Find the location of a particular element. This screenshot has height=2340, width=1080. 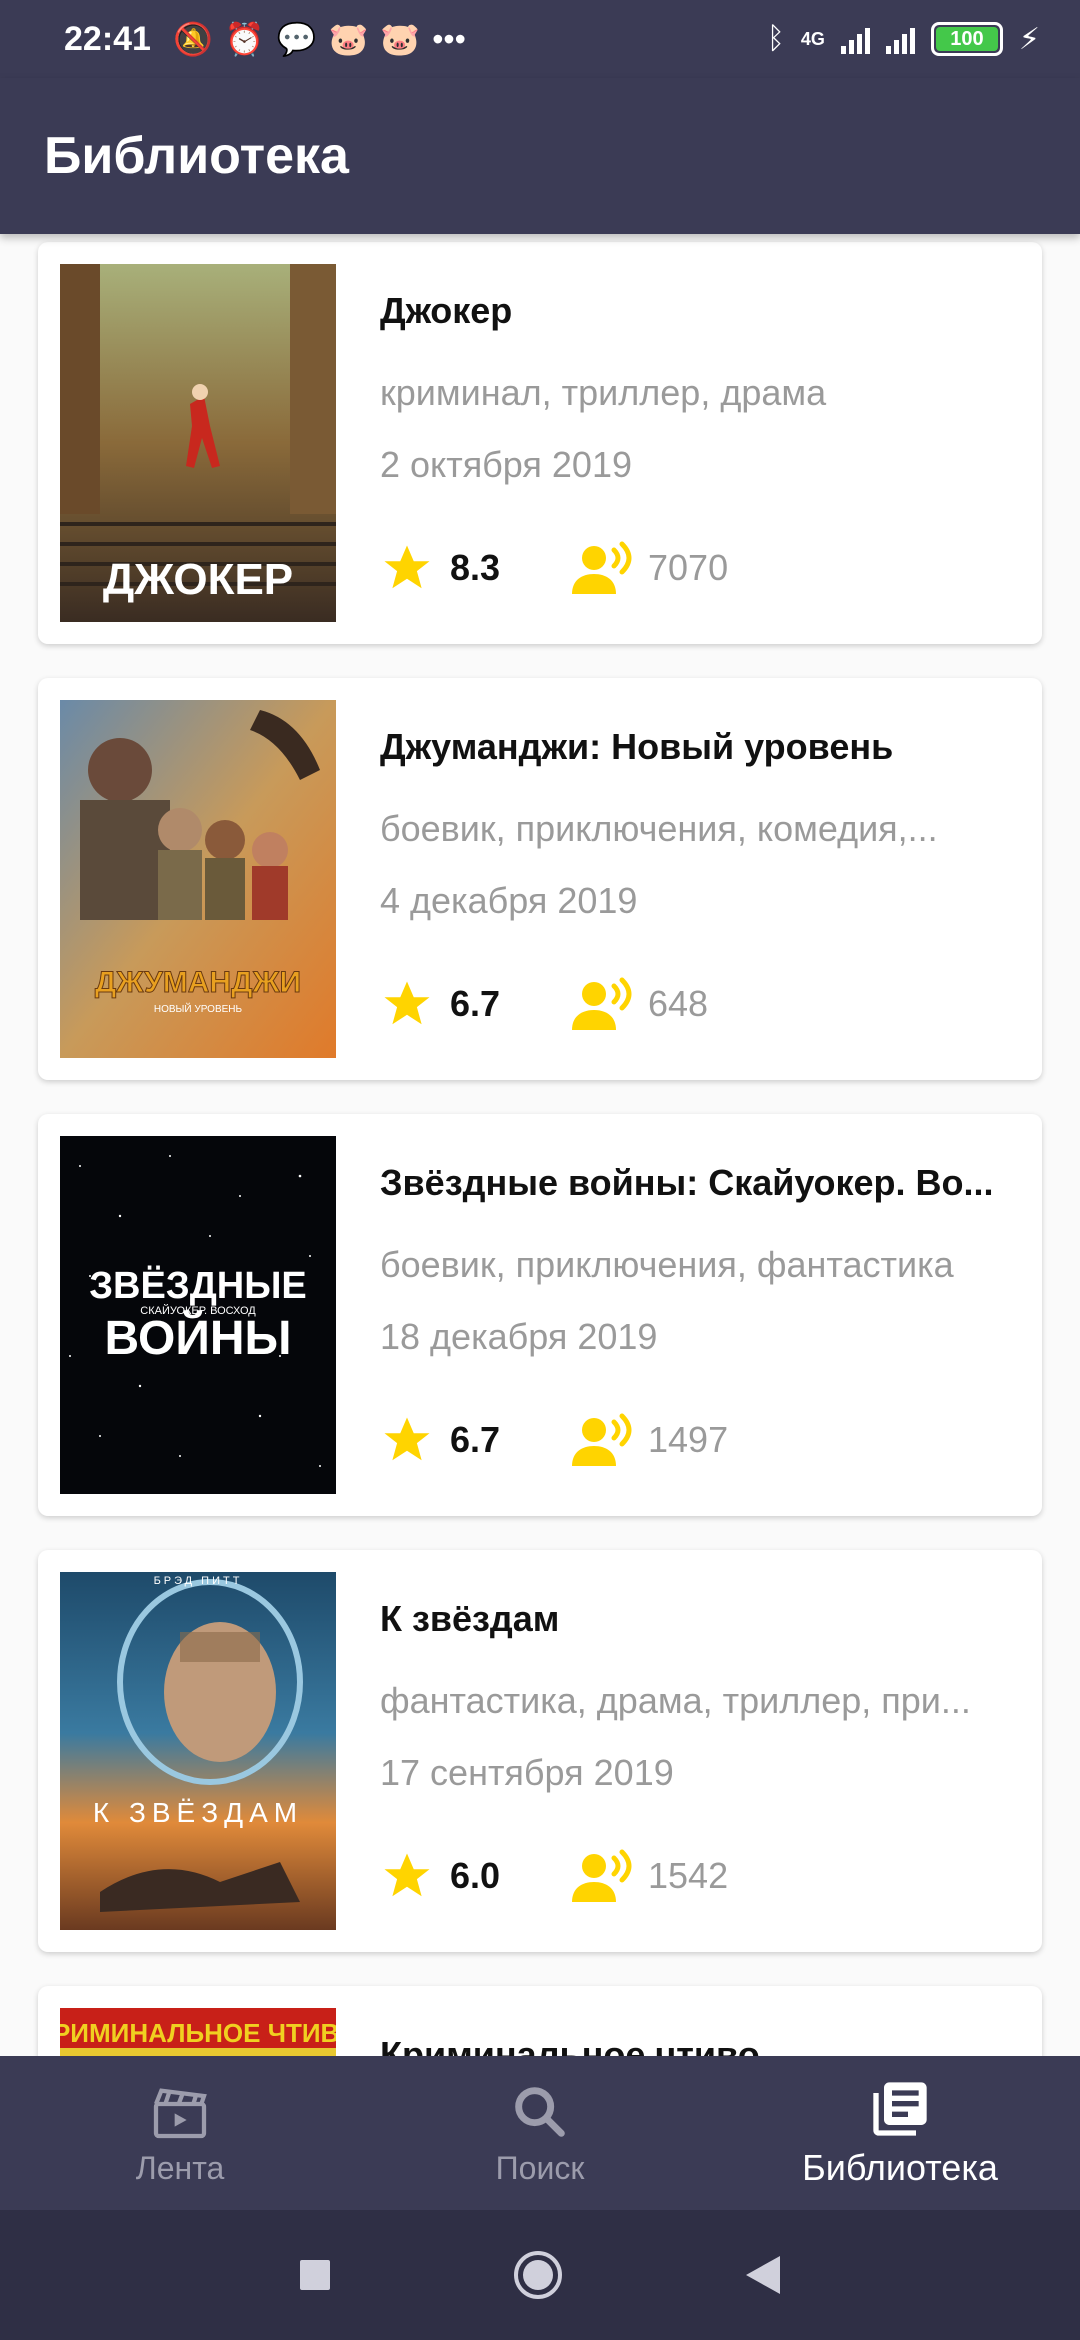

movie-title: Джуманджи: Новый уровень is located at coordinates (637, 746).